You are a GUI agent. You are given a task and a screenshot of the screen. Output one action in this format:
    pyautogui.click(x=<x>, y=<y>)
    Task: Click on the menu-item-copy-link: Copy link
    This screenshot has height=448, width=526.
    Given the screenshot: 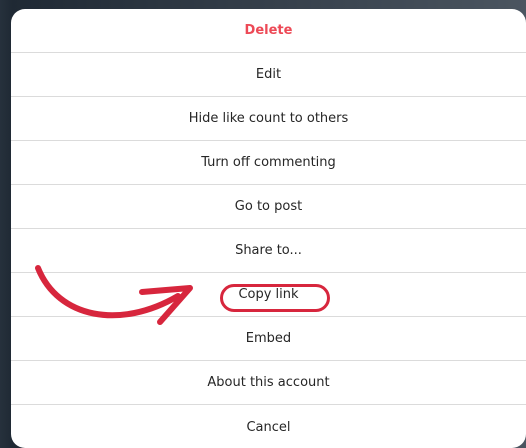 What is the action you would take?
    pyautogui.click(x=268, y=295)
    